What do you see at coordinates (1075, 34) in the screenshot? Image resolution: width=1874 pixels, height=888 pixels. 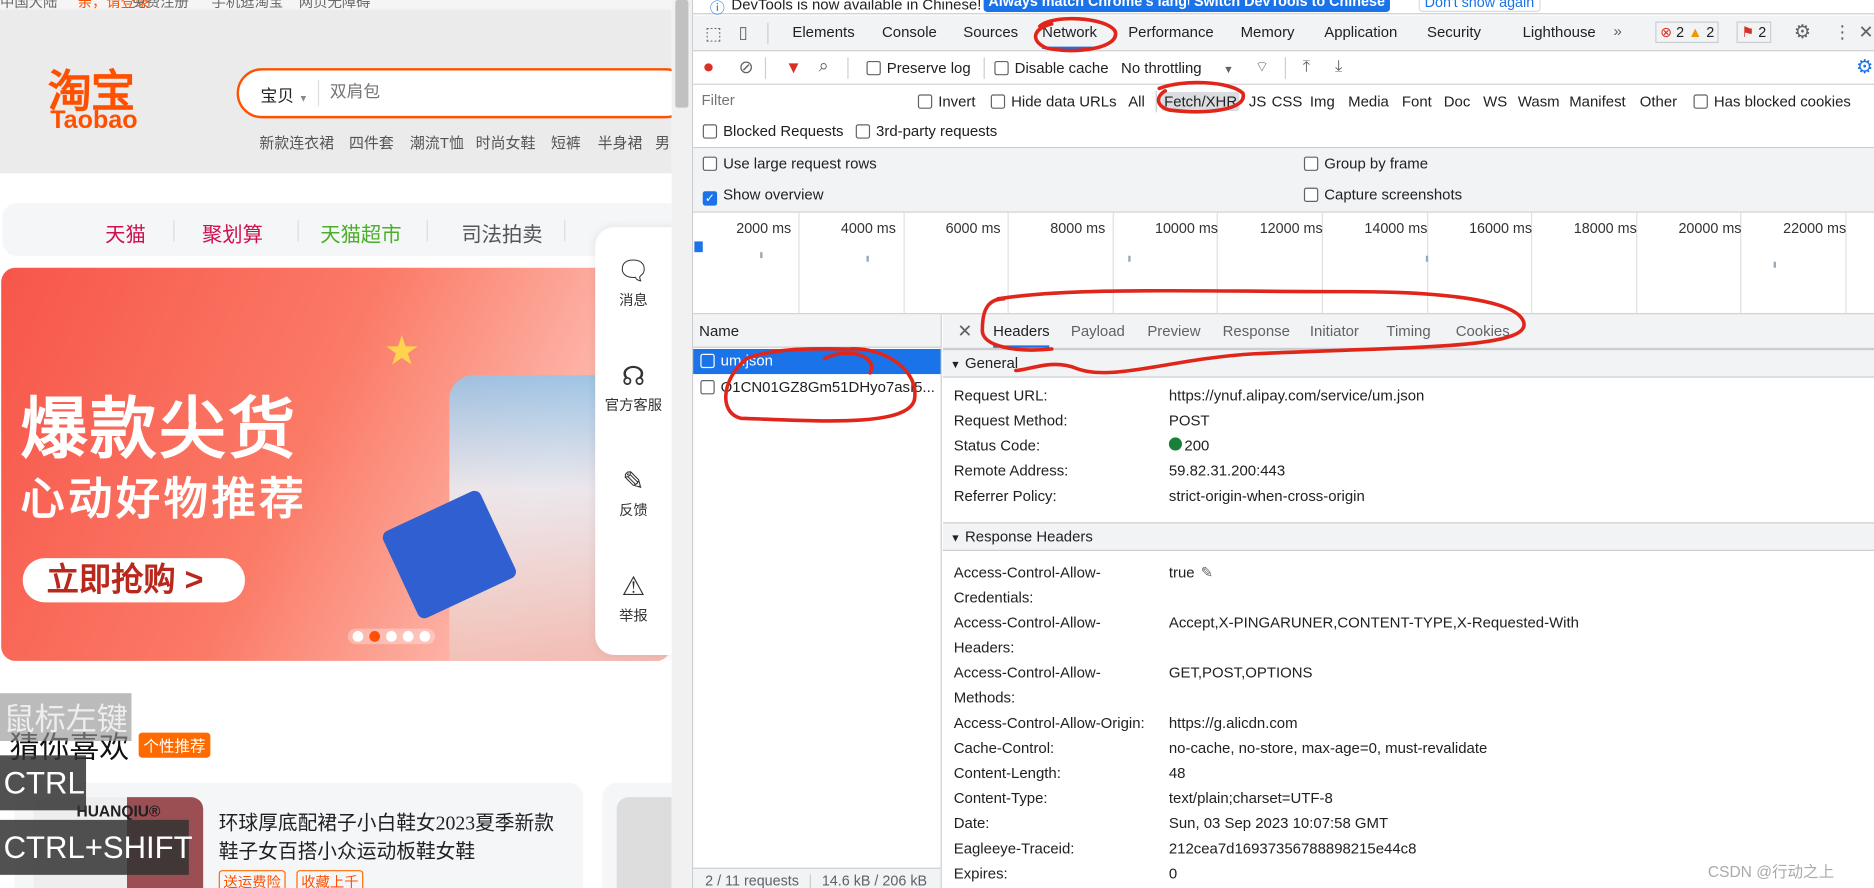 I see `annotation-circle-network-tab` at bounding box center [1075, 34].